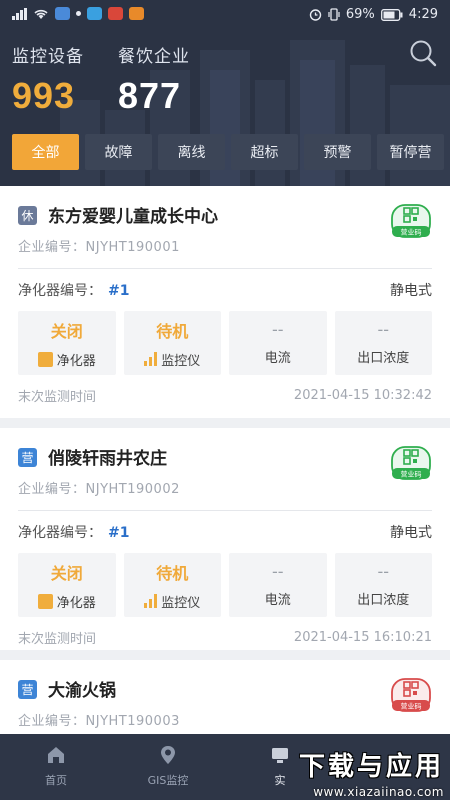  What do you see at coordinates (337, 152) in the screenshot?
I see `tab-warning: 预警` at bounding box center [337, 152].